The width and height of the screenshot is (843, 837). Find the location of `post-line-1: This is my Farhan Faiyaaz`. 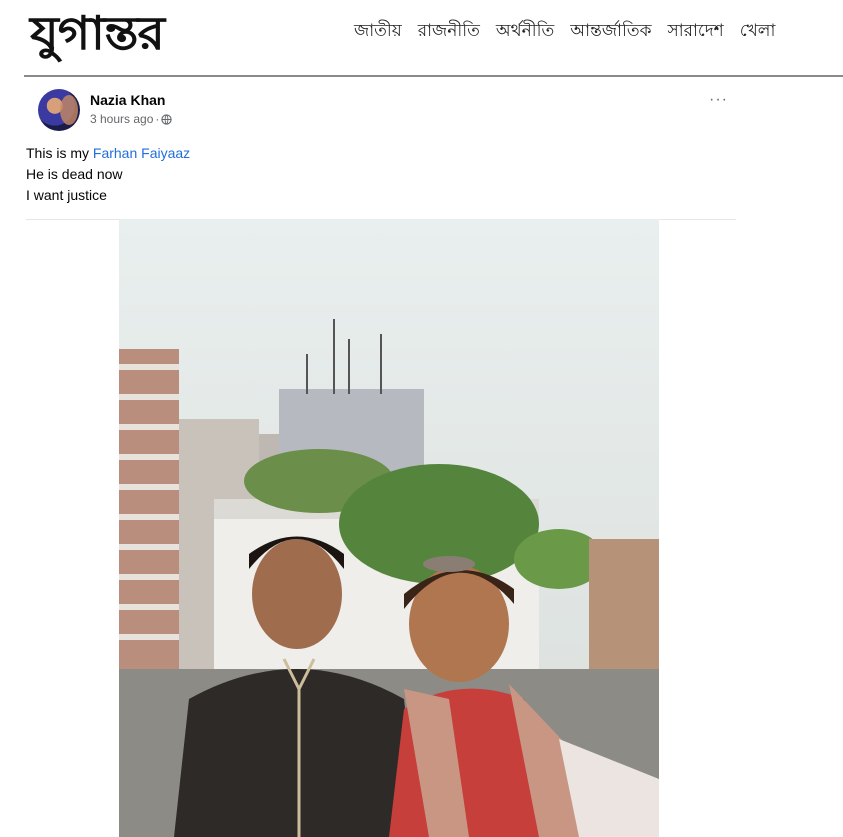

post-line-1: This is my Farhan Faiyaaz is located at coordinates (108, 153).